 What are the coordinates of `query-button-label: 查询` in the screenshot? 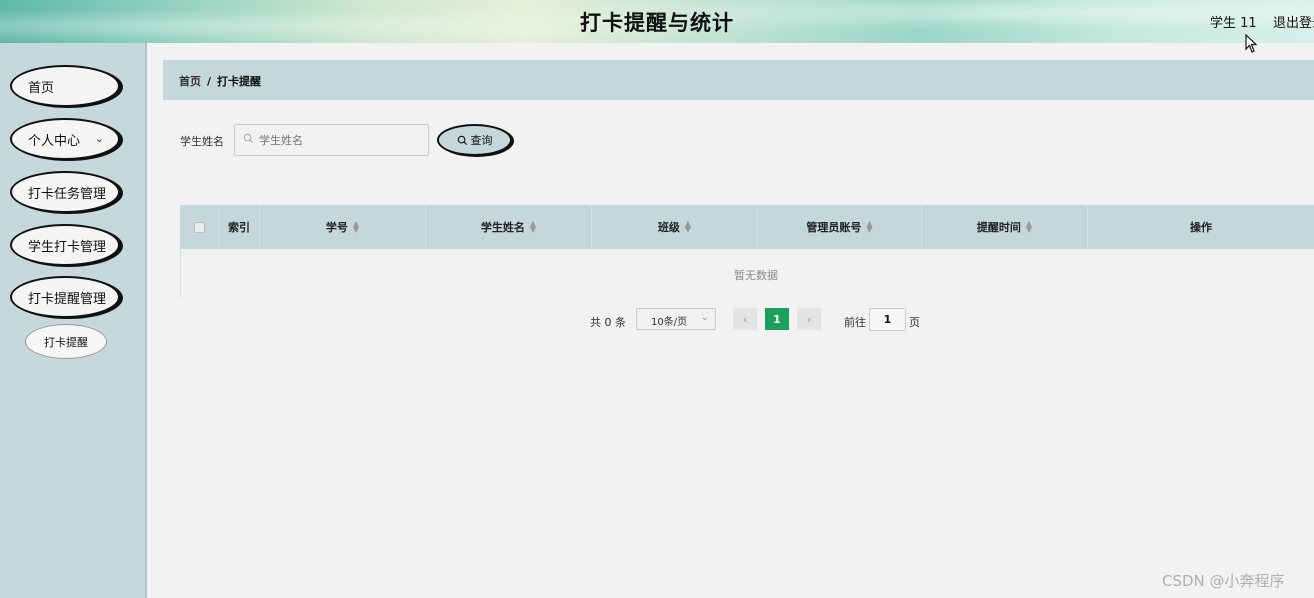 It's located at (481, 140).